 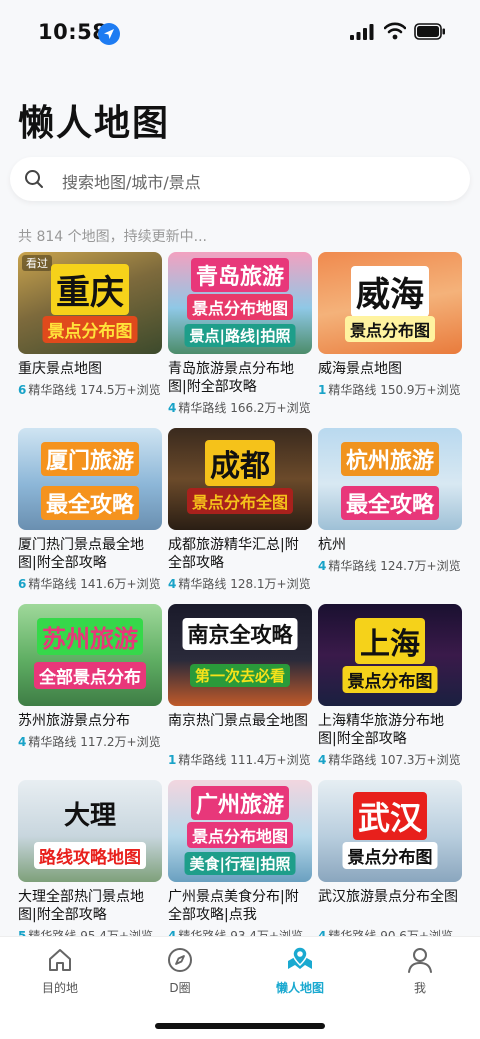 I want to click on card-title: 青岛旅游景点分布地图|附全部攻略, so click(x=231, y=378).